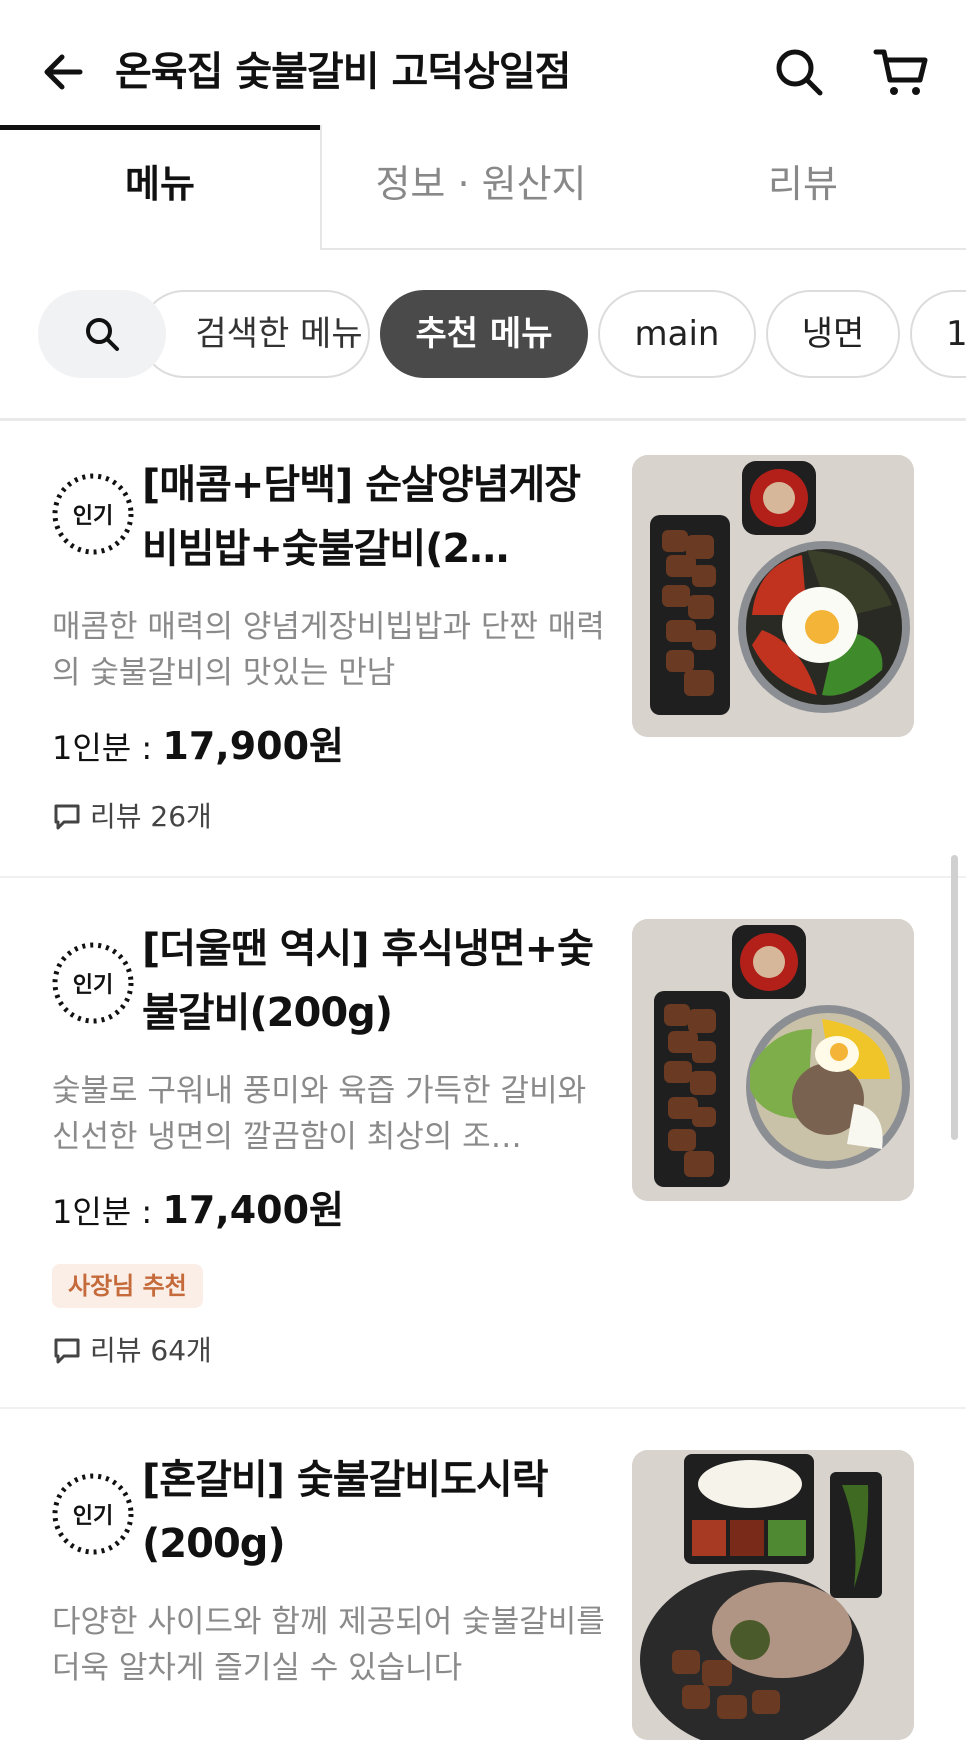  Describe the element at coordinates (954, 997) in the screenshot. I see `scrollbar` at that location.